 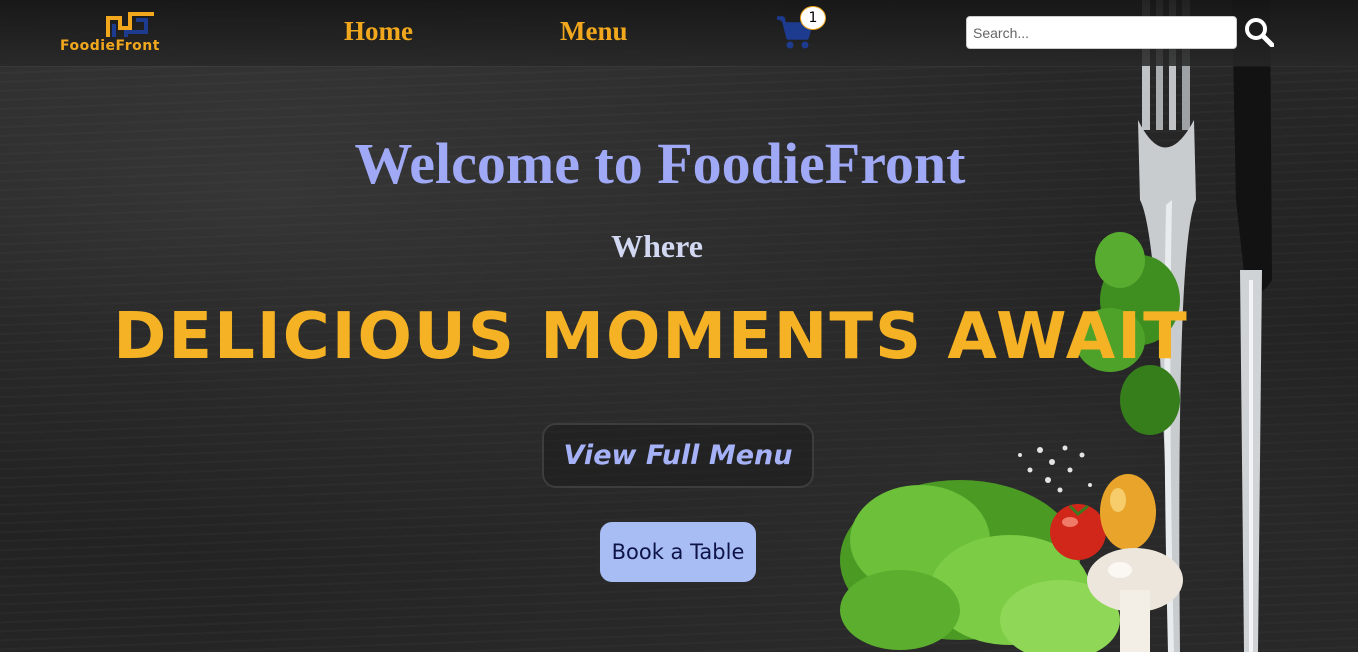 I want to click on view-full-menu-button: View Full Menu, so click(x=678, y=455).